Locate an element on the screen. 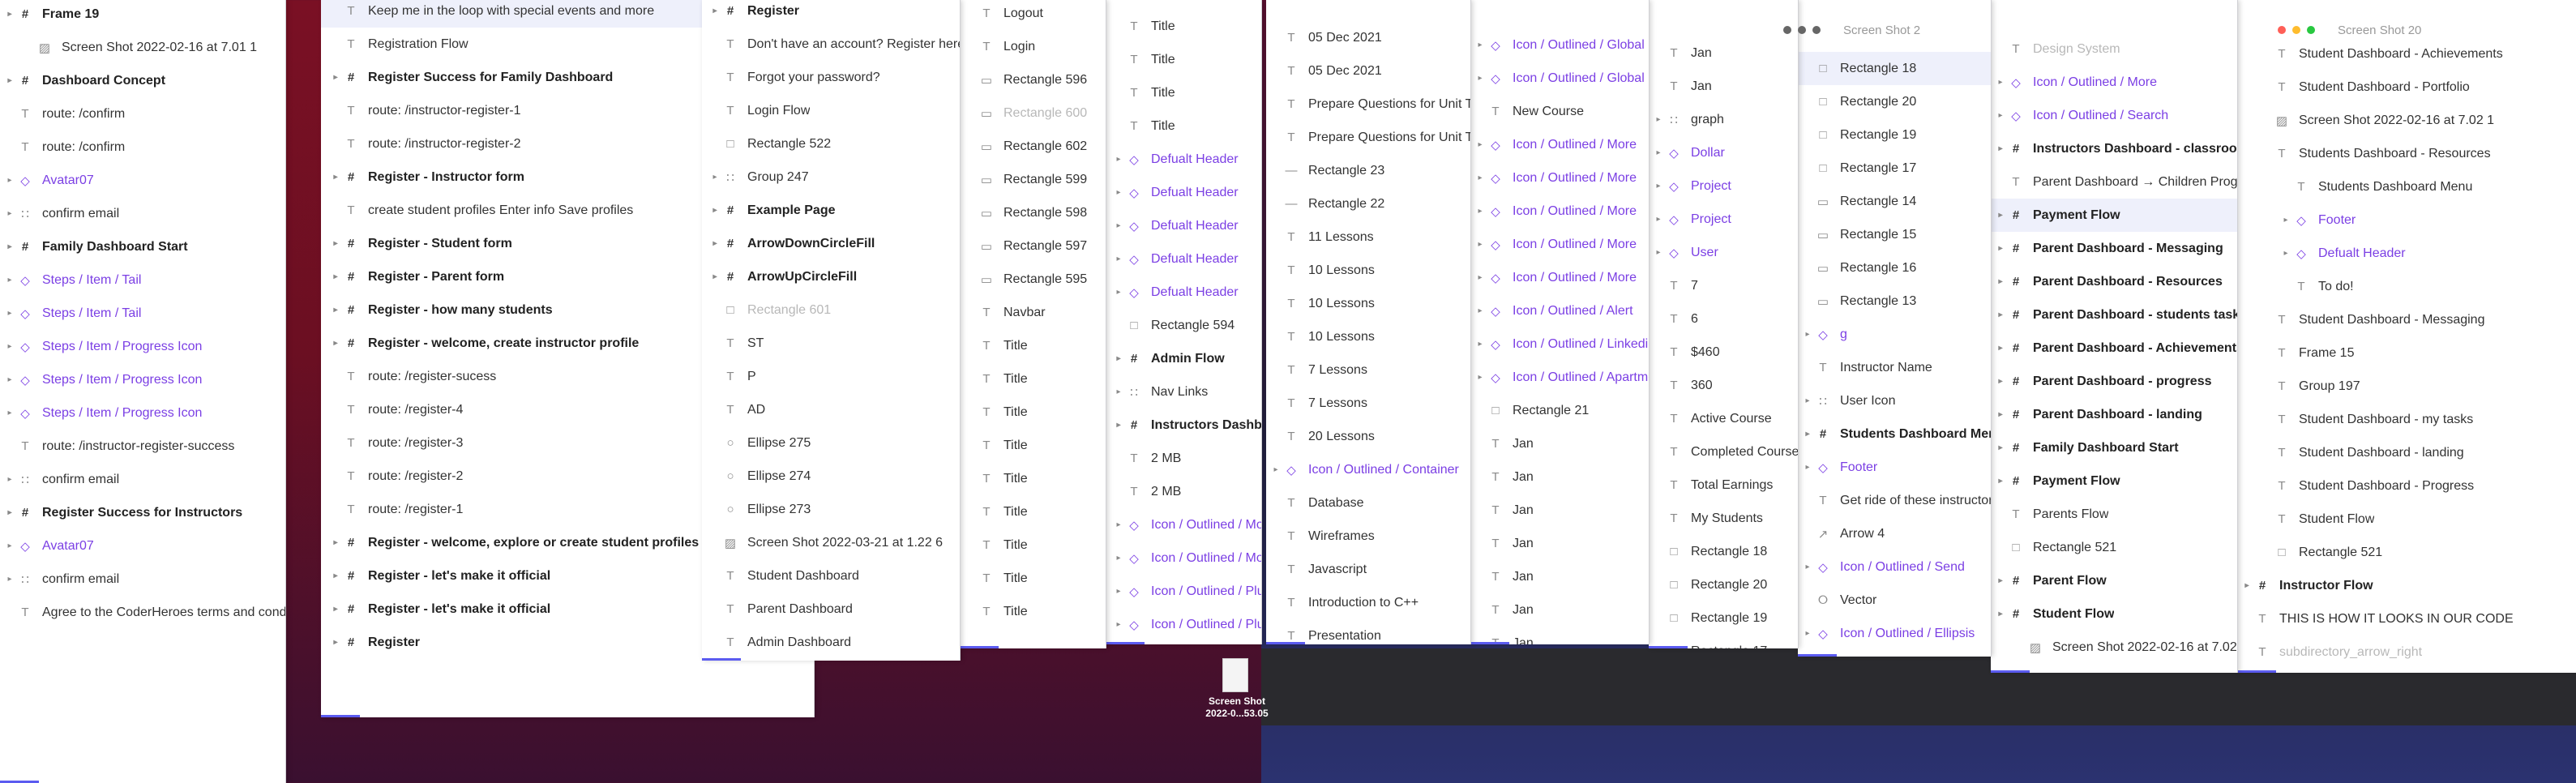 This screenshot has height=783, width=2576. layer-row: ▭ Rectangle 597 is located at coordinates (1033, 246).